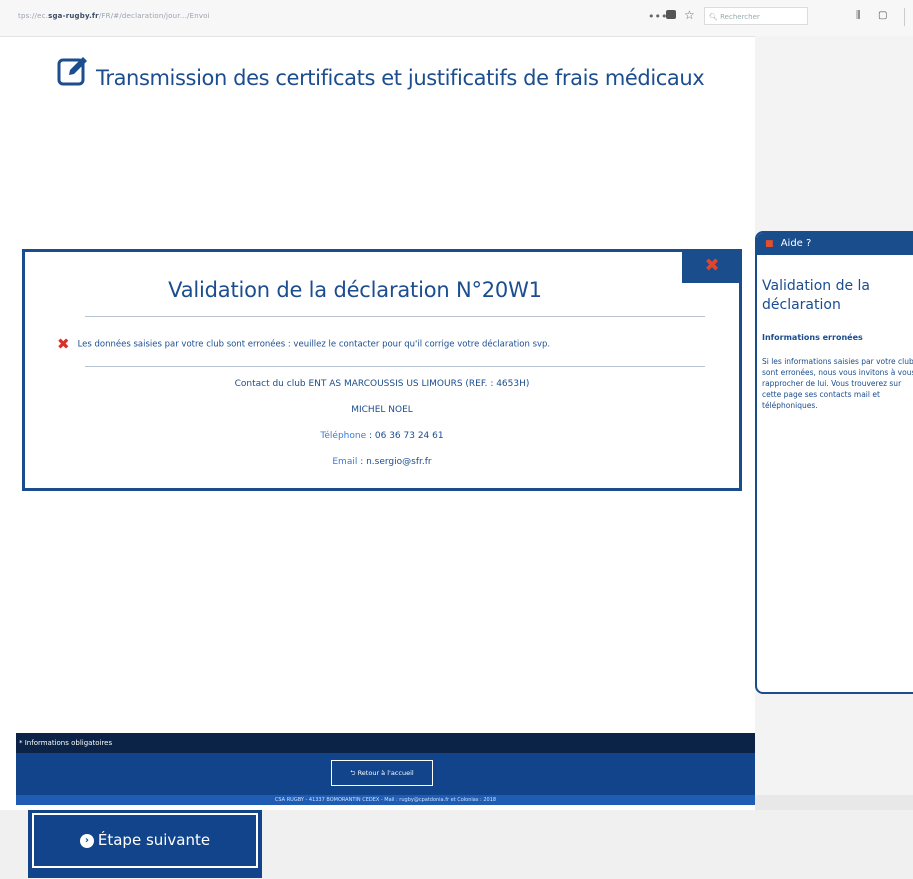 Image resolution: width=913 pixels, height=879 pixels. I want to click on arrow-right-circle-icon: ›, so click(86, 840).